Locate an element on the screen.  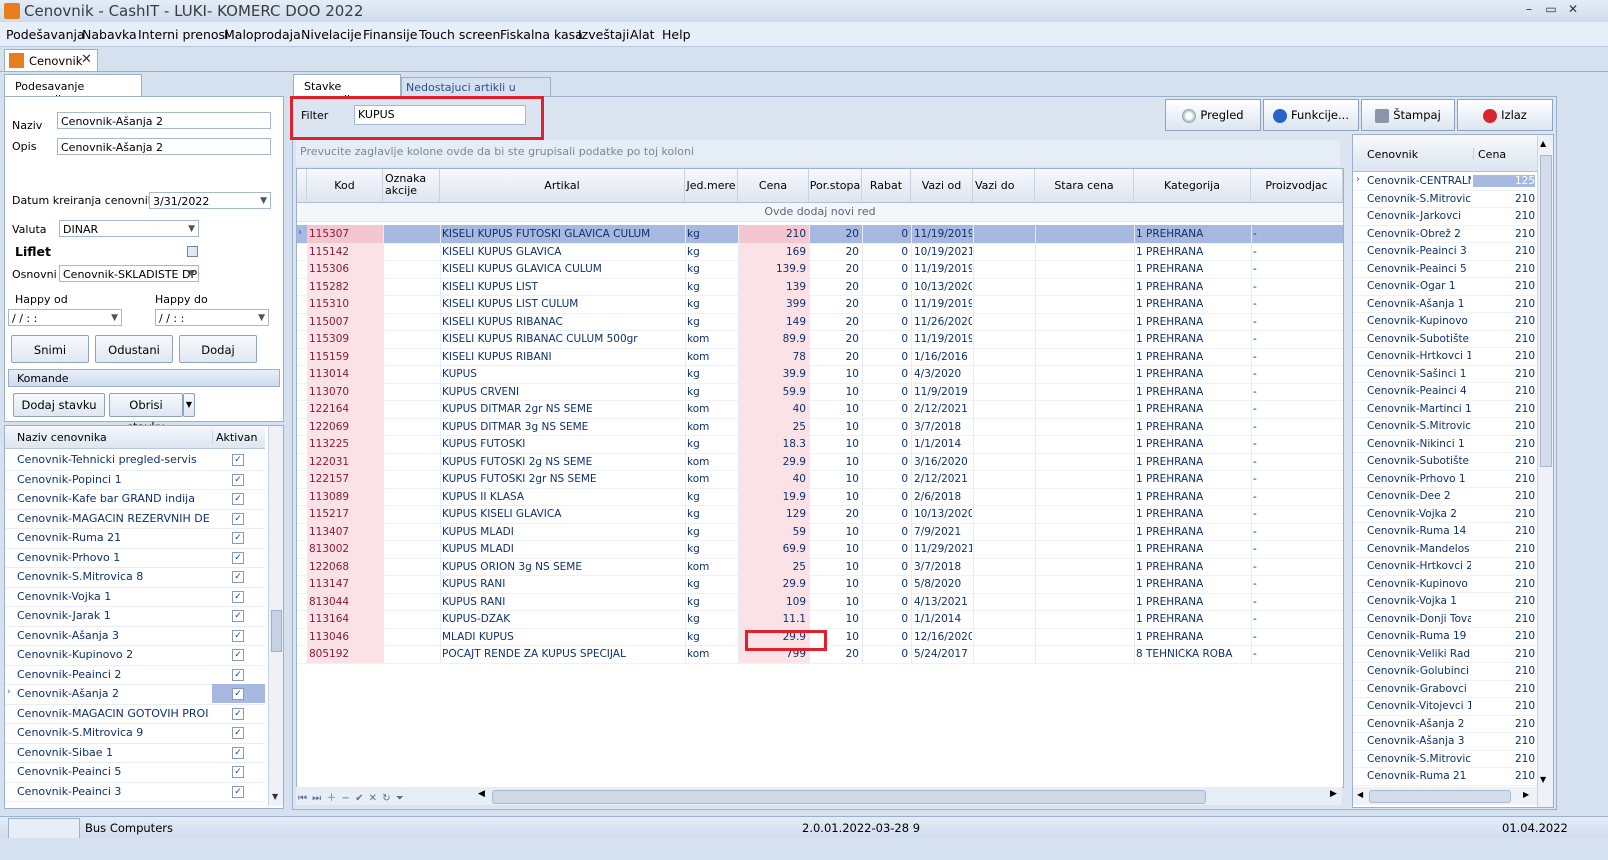
menu-nabavka: Nabavka is located at coordinates (109, 34).